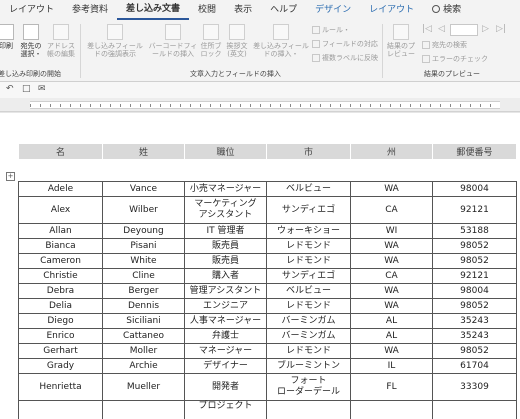  What do you see at coordinates (143, 291) in the screenshot?
I see `table-cell: Berger` at bounding box center [143, 291].